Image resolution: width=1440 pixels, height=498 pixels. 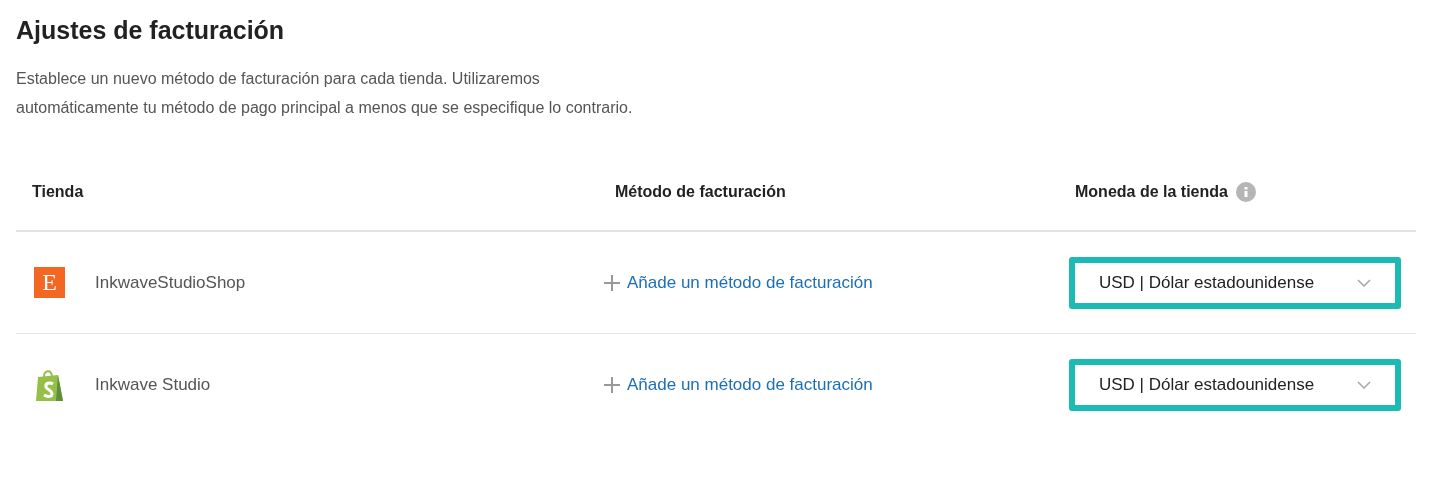 I want to click on column-header: Método de facturación, so click(x=700, y=192).